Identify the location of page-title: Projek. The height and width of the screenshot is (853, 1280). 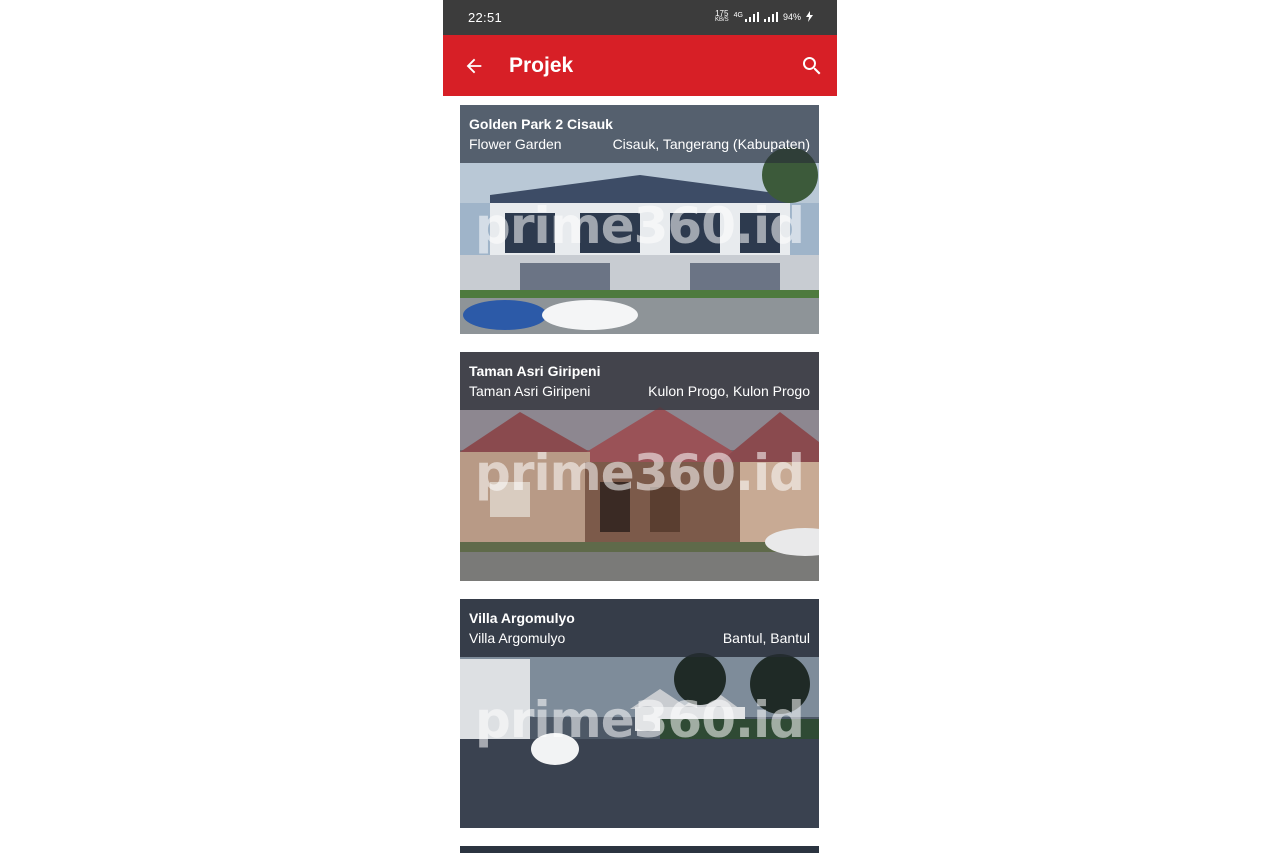
(541, 65).